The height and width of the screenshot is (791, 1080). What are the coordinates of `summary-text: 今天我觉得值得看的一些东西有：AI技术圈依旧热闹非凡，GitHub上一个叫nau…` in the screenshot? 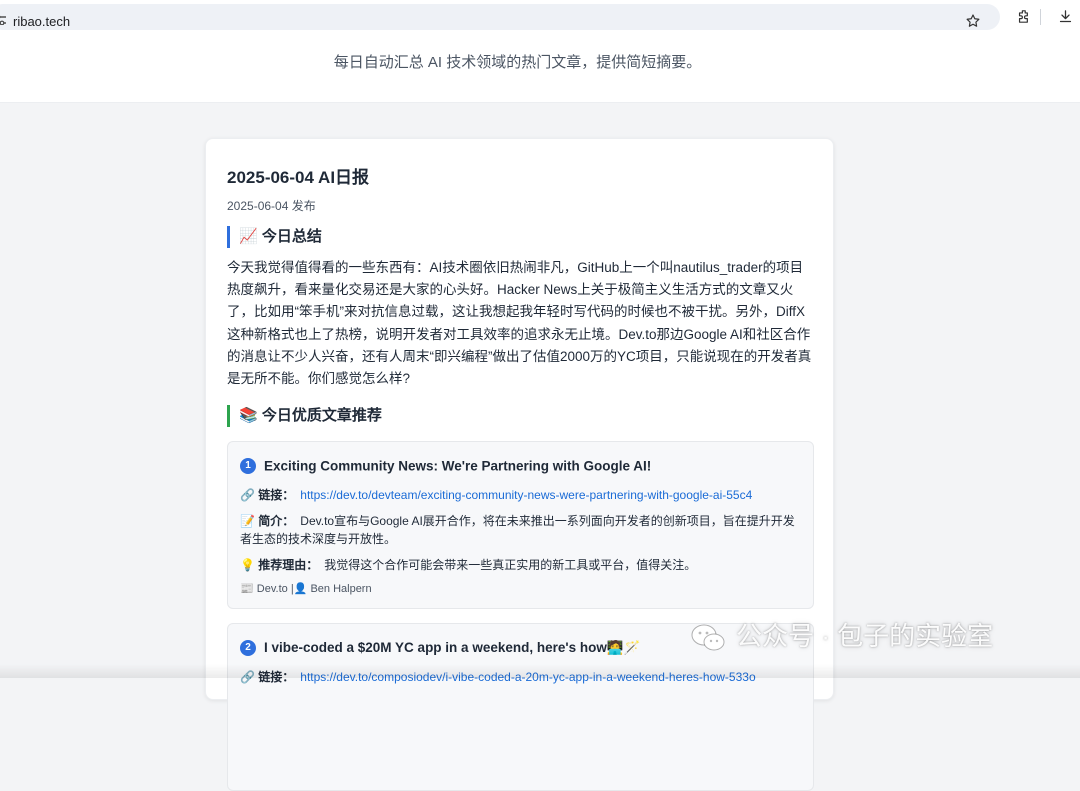 It's located at (519, 323).